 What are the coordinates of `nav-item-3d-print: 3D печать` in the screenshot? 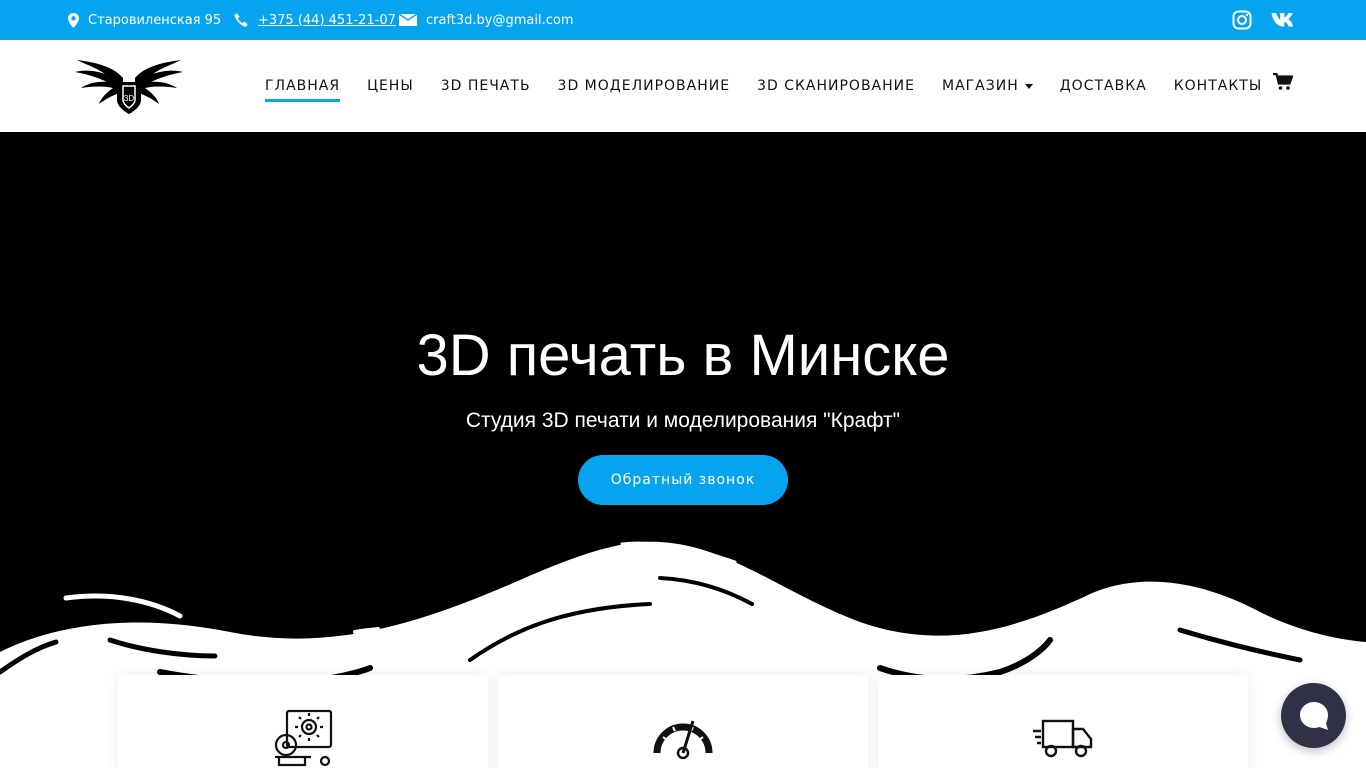 It's located at (486, 86).